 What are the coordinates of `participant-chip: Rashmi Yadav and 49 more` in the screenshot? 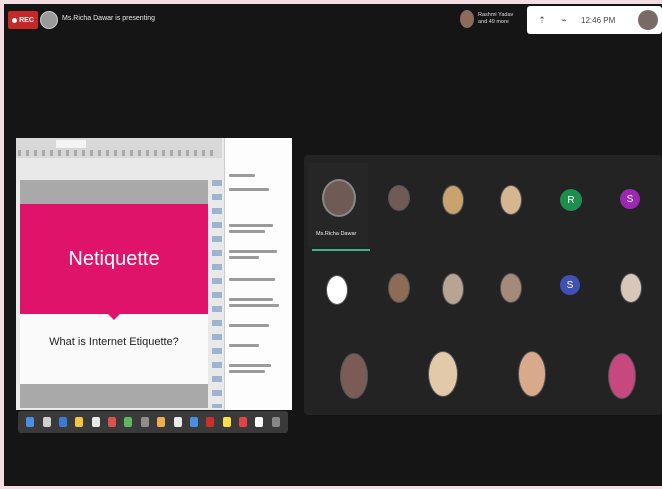 It's located at (494, 19).